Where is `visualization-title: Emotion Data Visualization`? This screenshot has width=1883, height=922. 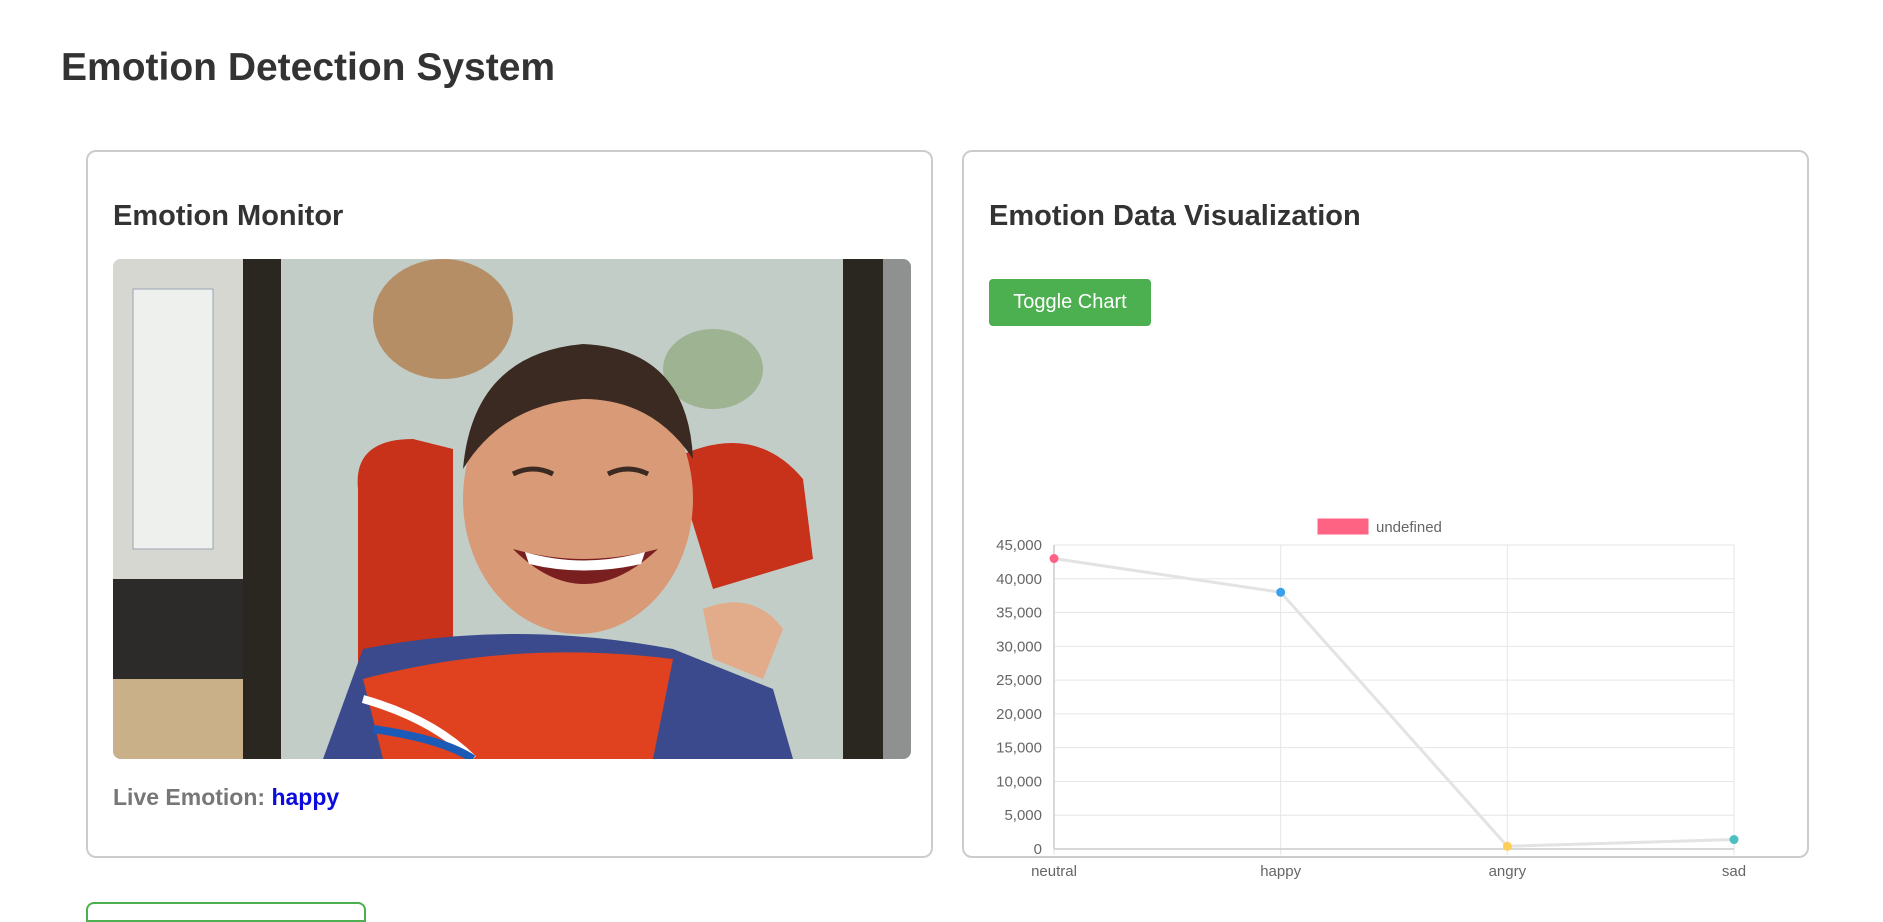
visualization-title: Emotion Data Visualization is located at coordinates (1175, 216).